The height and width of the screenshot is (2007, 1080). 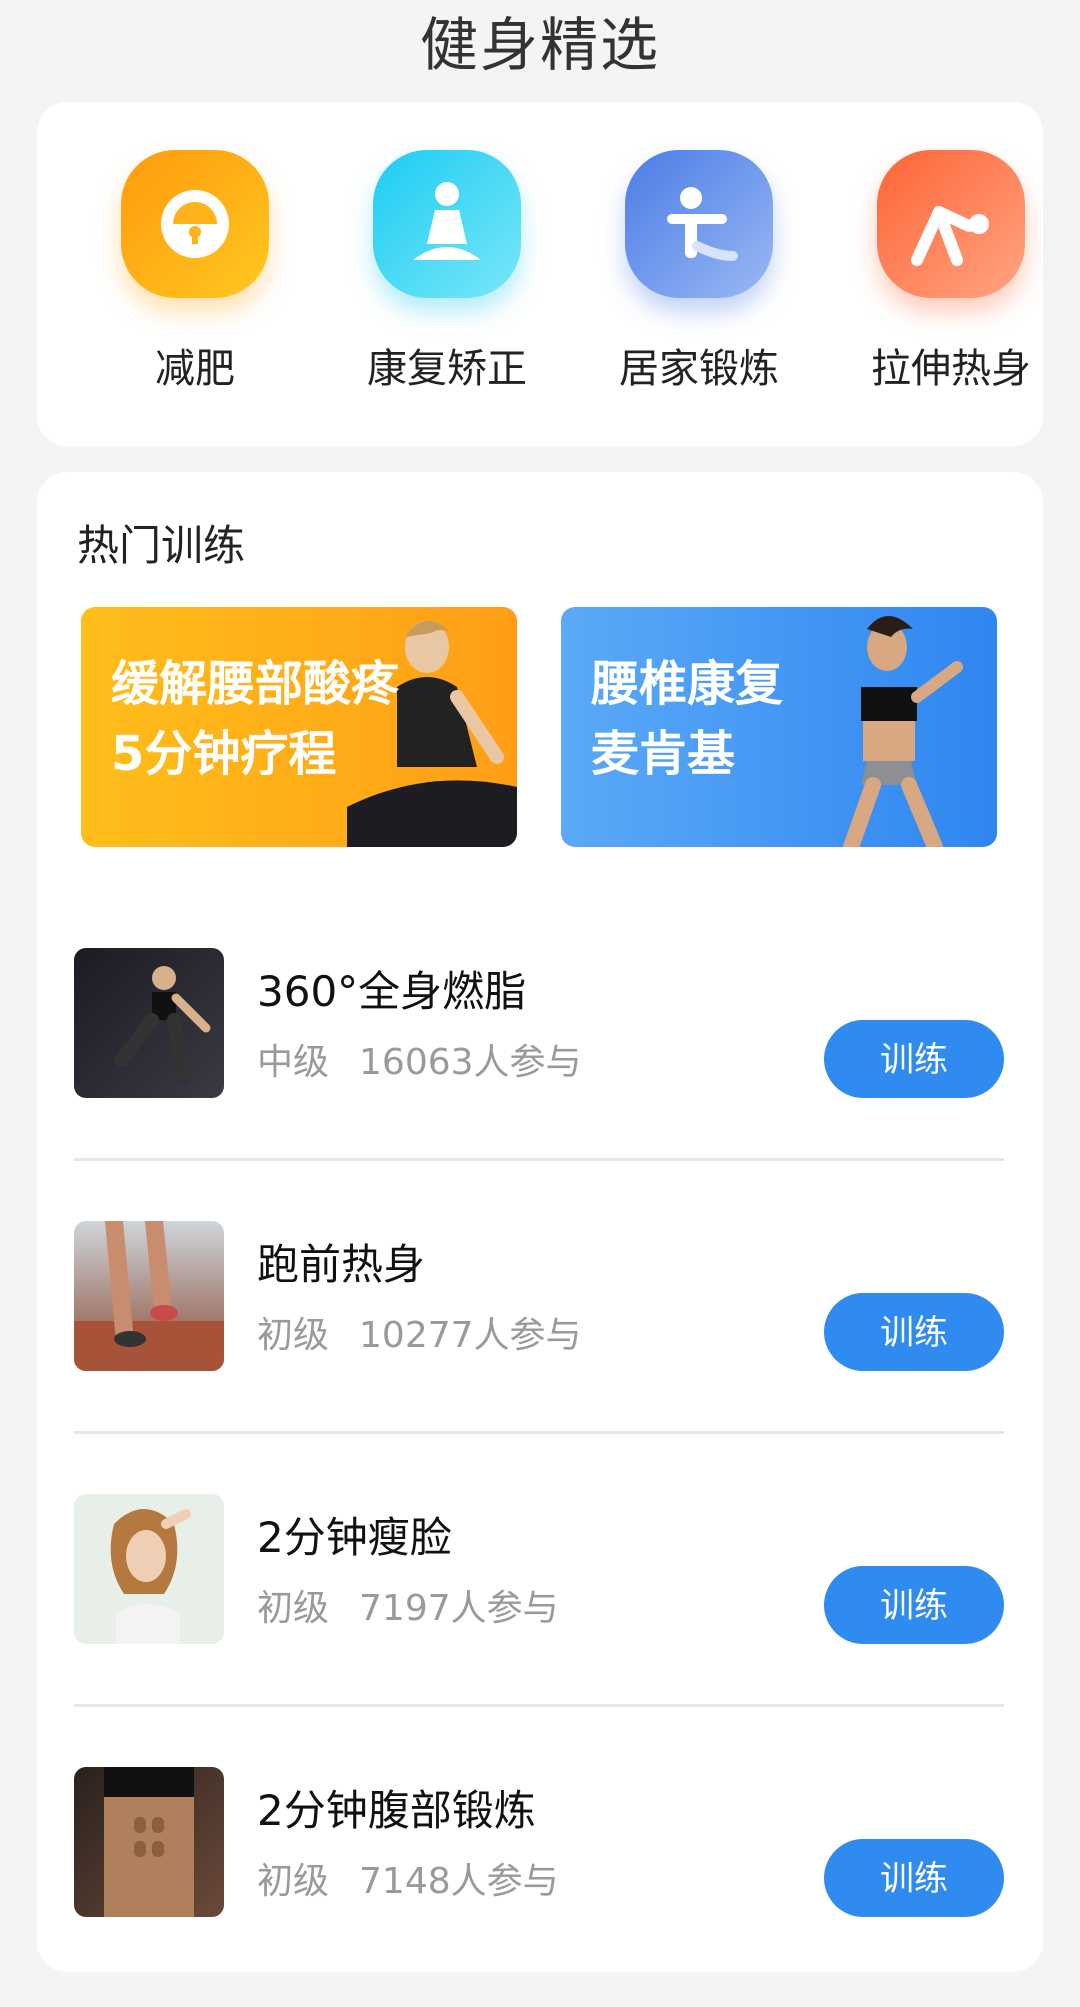 I want to click on item-title: 2分钟腹部锻炼, so click(x=396, y=1810).